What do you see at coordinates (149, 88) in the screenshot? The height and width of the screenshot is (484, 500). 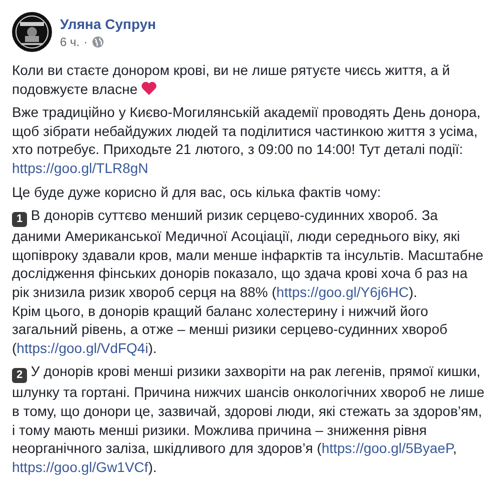 I see `heart-icon` at bounding box center [149, 88].